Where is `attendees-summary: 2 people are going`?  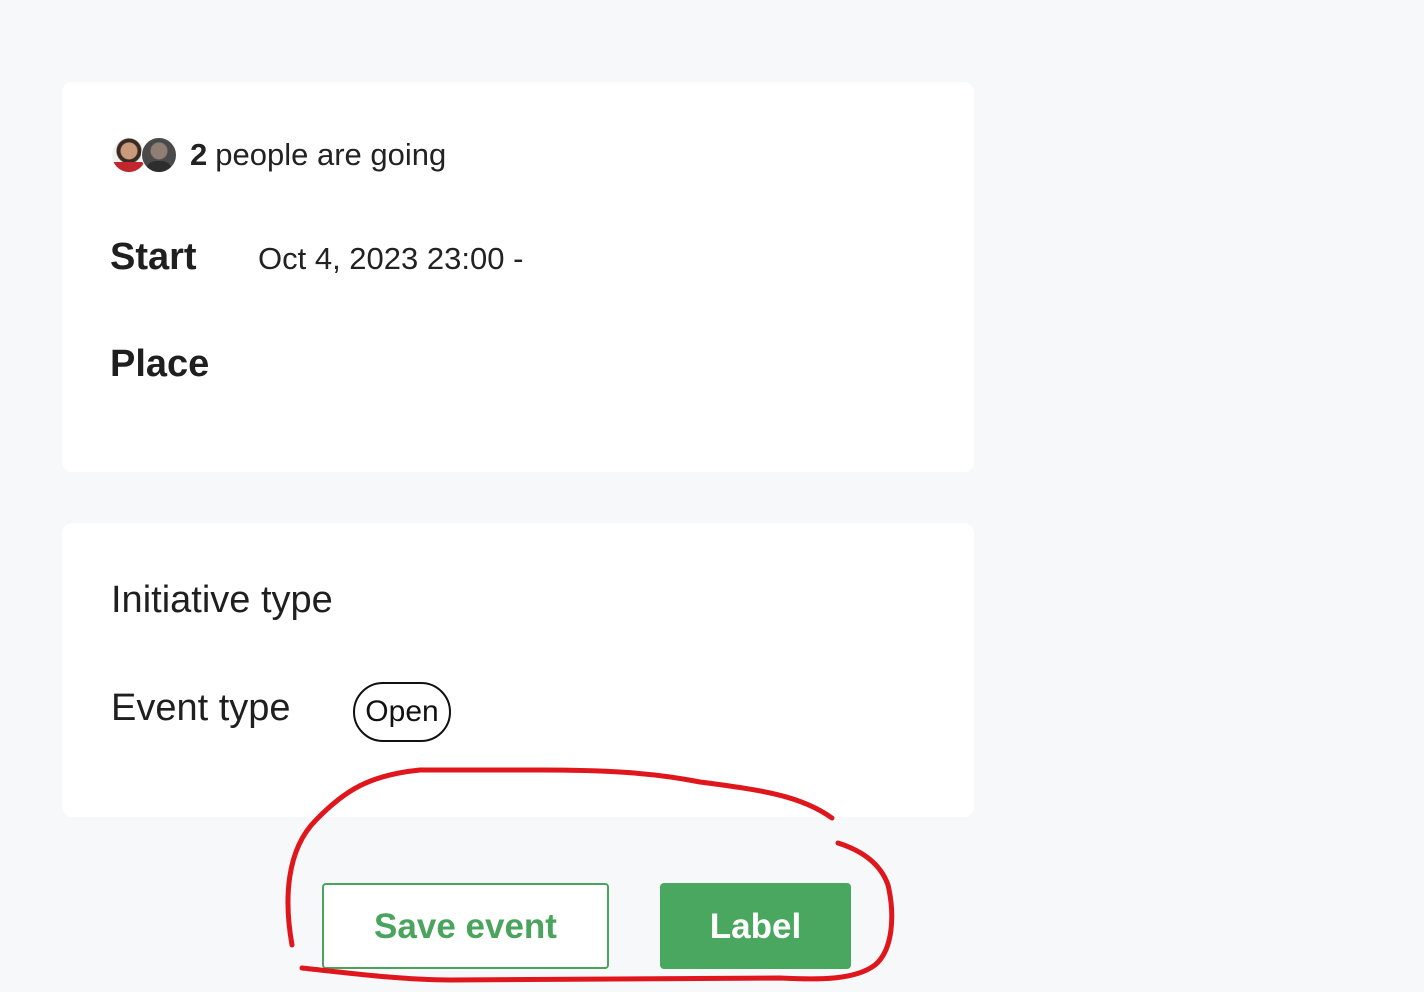 attendees-summary: 2 people are going is located at coordinates (278, 155).